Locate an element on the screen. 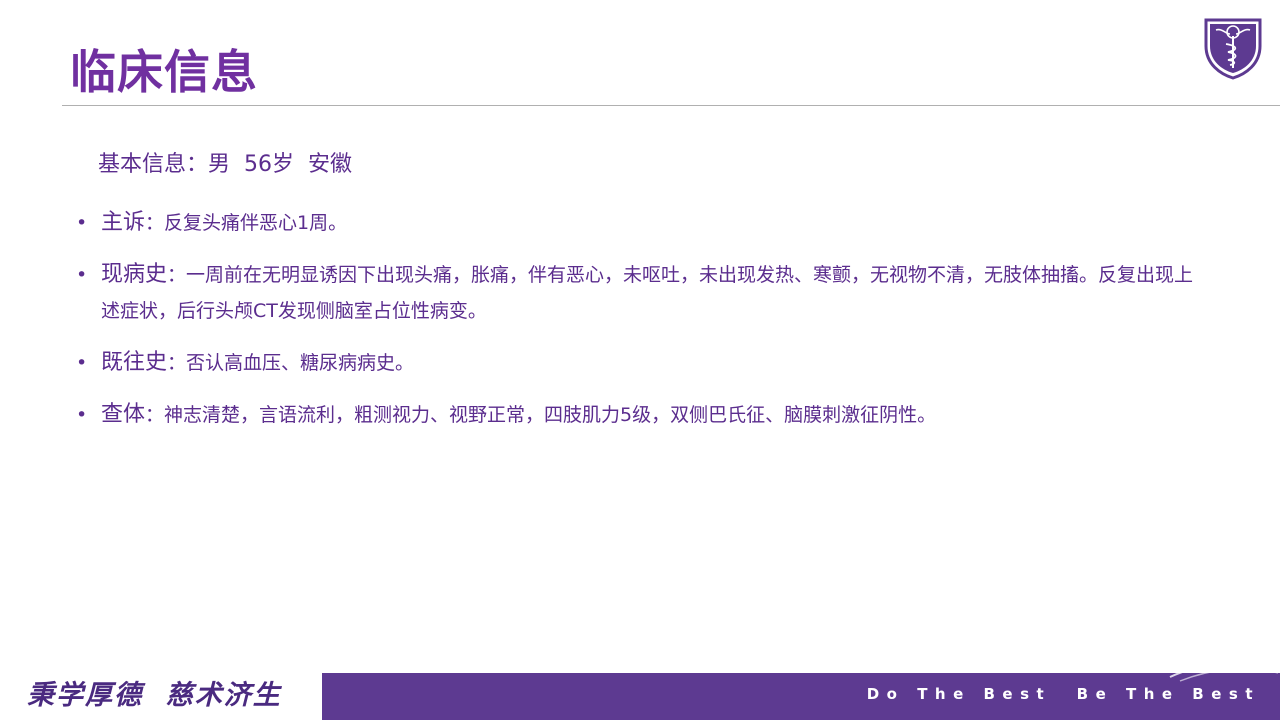  basic-info: 基本信息：男 56岁 安徽 is located at coordinates (225, 164).